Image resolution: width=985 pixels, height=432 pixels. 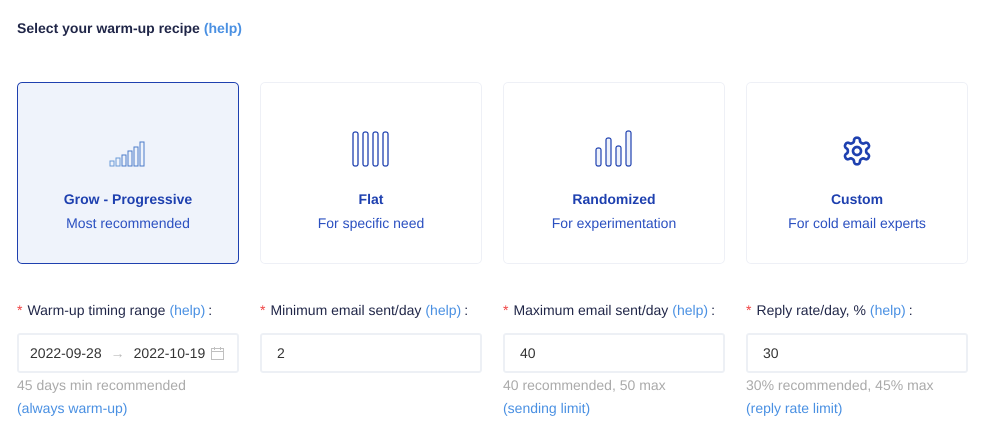 What do you see at coordinates (108, 28) in the screenshot?
I see `section-title: Select your warm-up recipe` at bounding box center [108, 28].